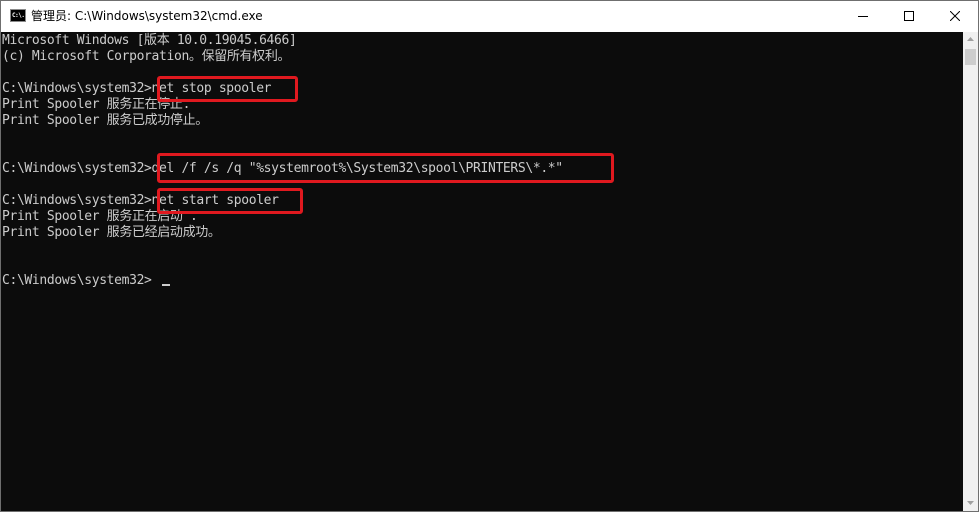 This screenshot has height=512, width=979. I want to click on scroll-up-button, so click(970, 39).